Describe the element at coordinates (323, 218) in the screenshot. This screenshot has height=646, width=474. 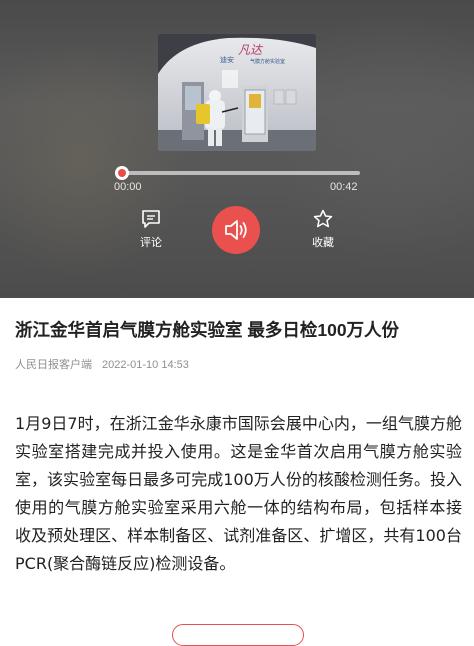
I see `star-icon` at that location.